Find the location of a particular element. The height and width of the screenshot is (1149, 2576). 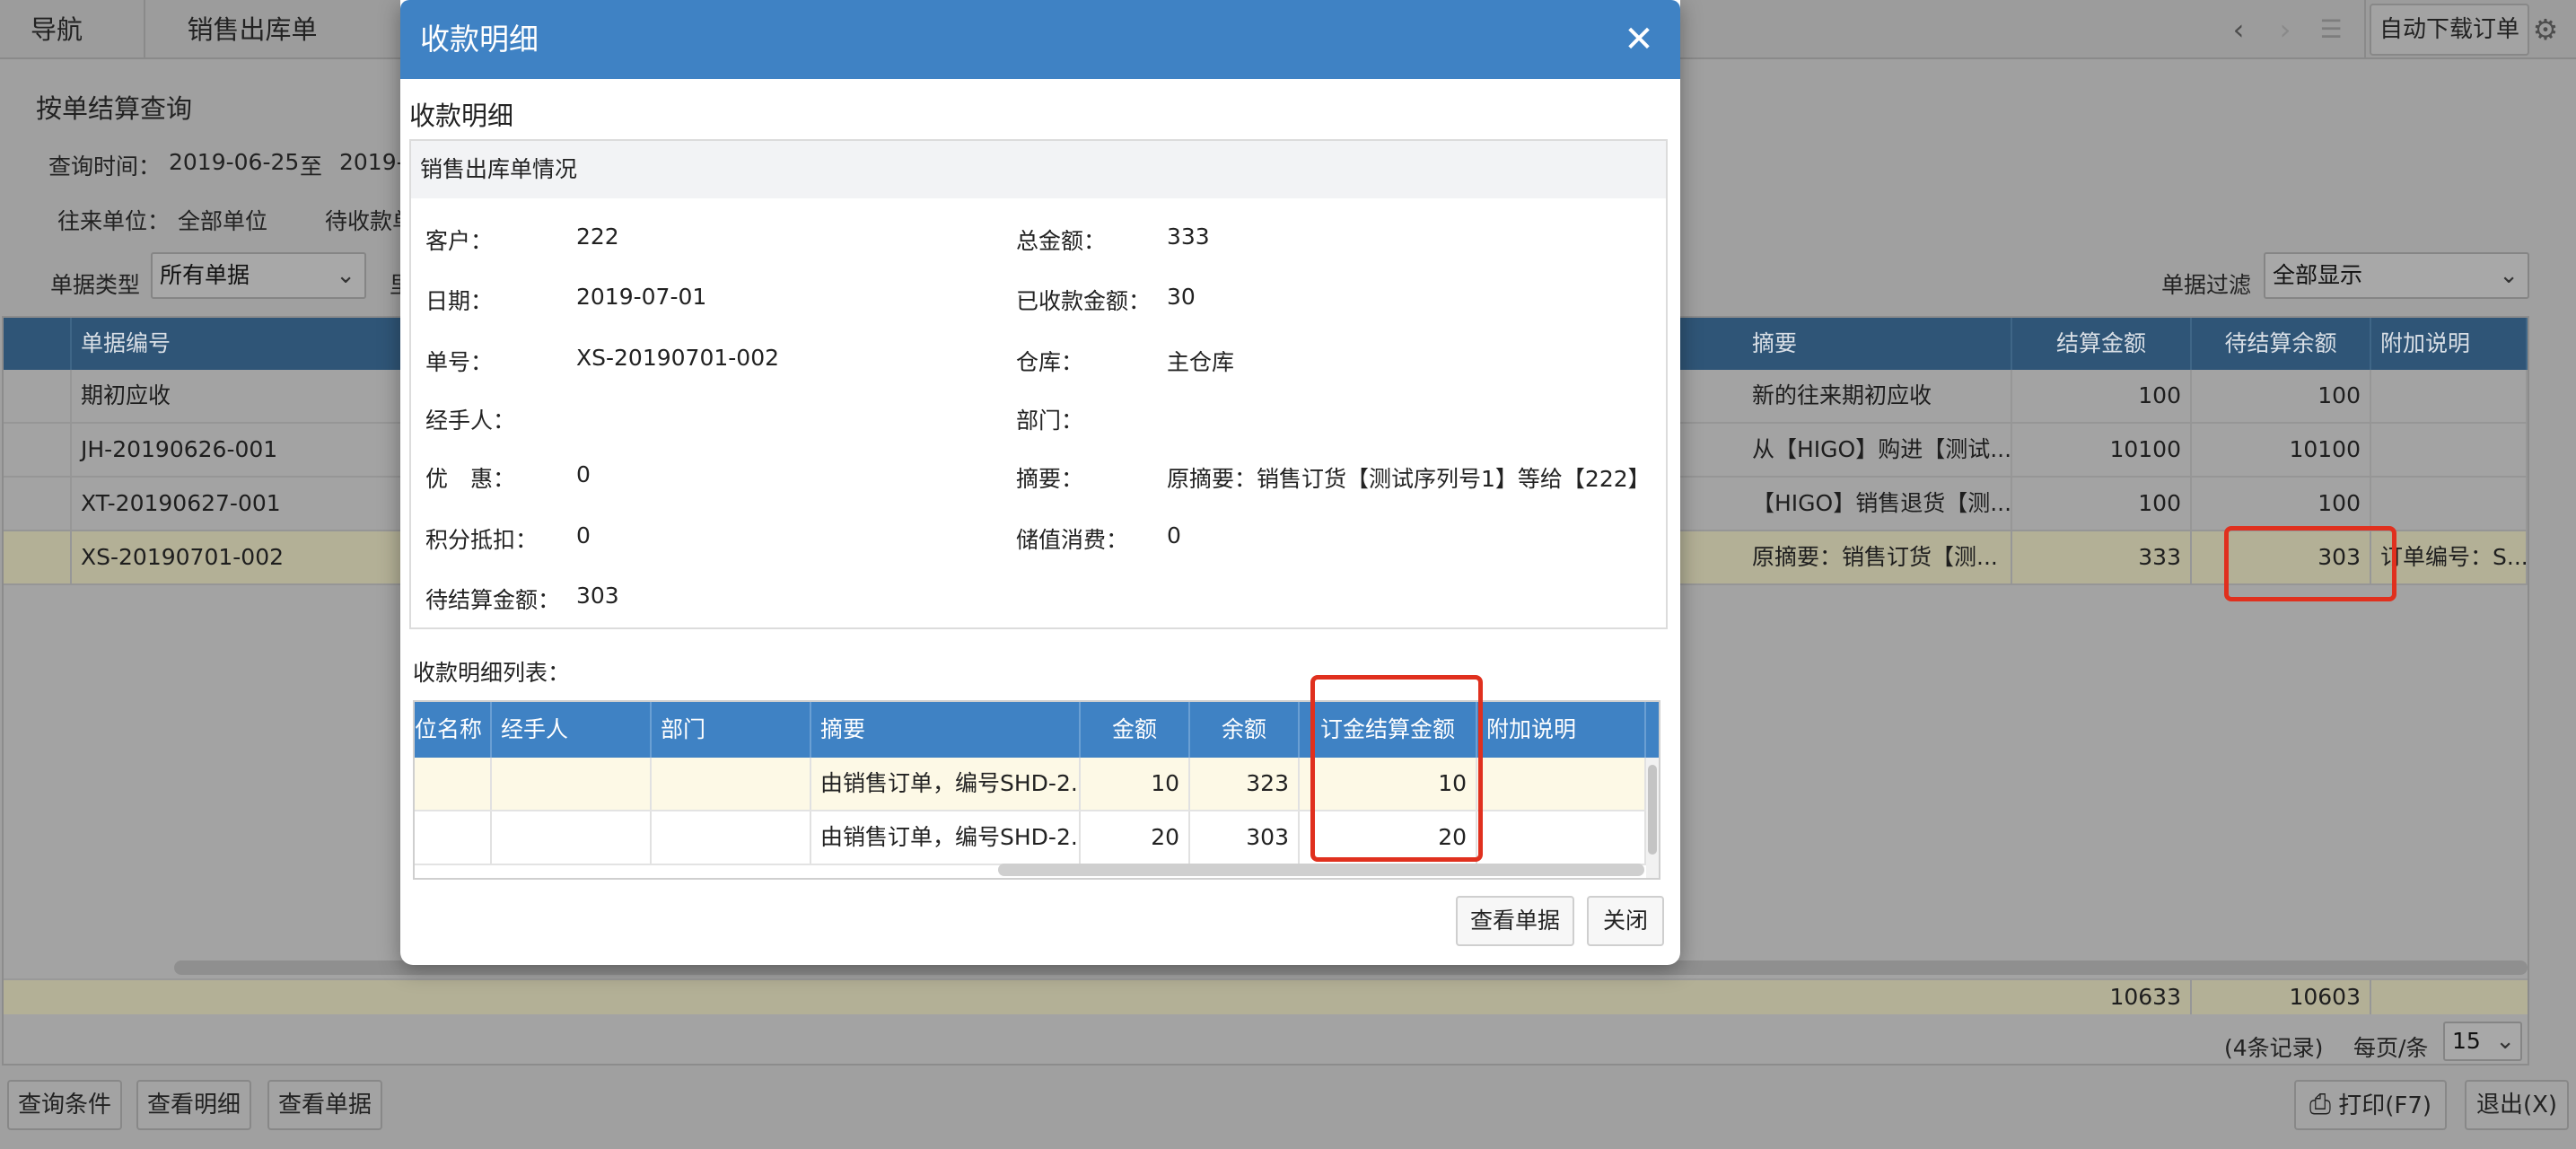

grid-header-index is located at coordinates (38, 344).